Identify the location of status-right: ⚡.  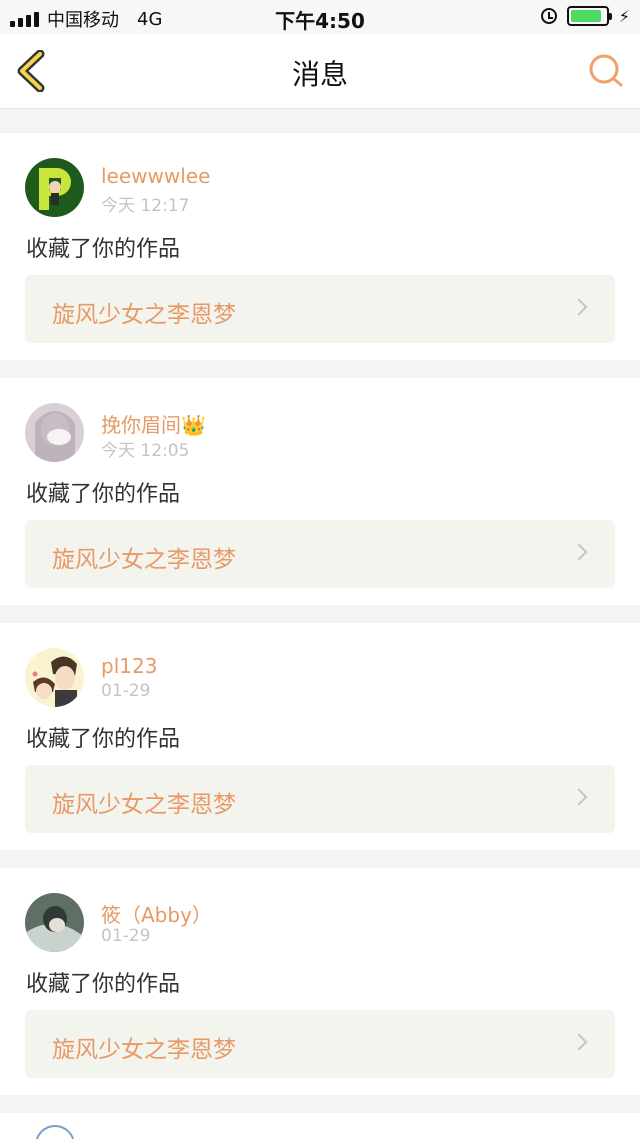
(585, 16).